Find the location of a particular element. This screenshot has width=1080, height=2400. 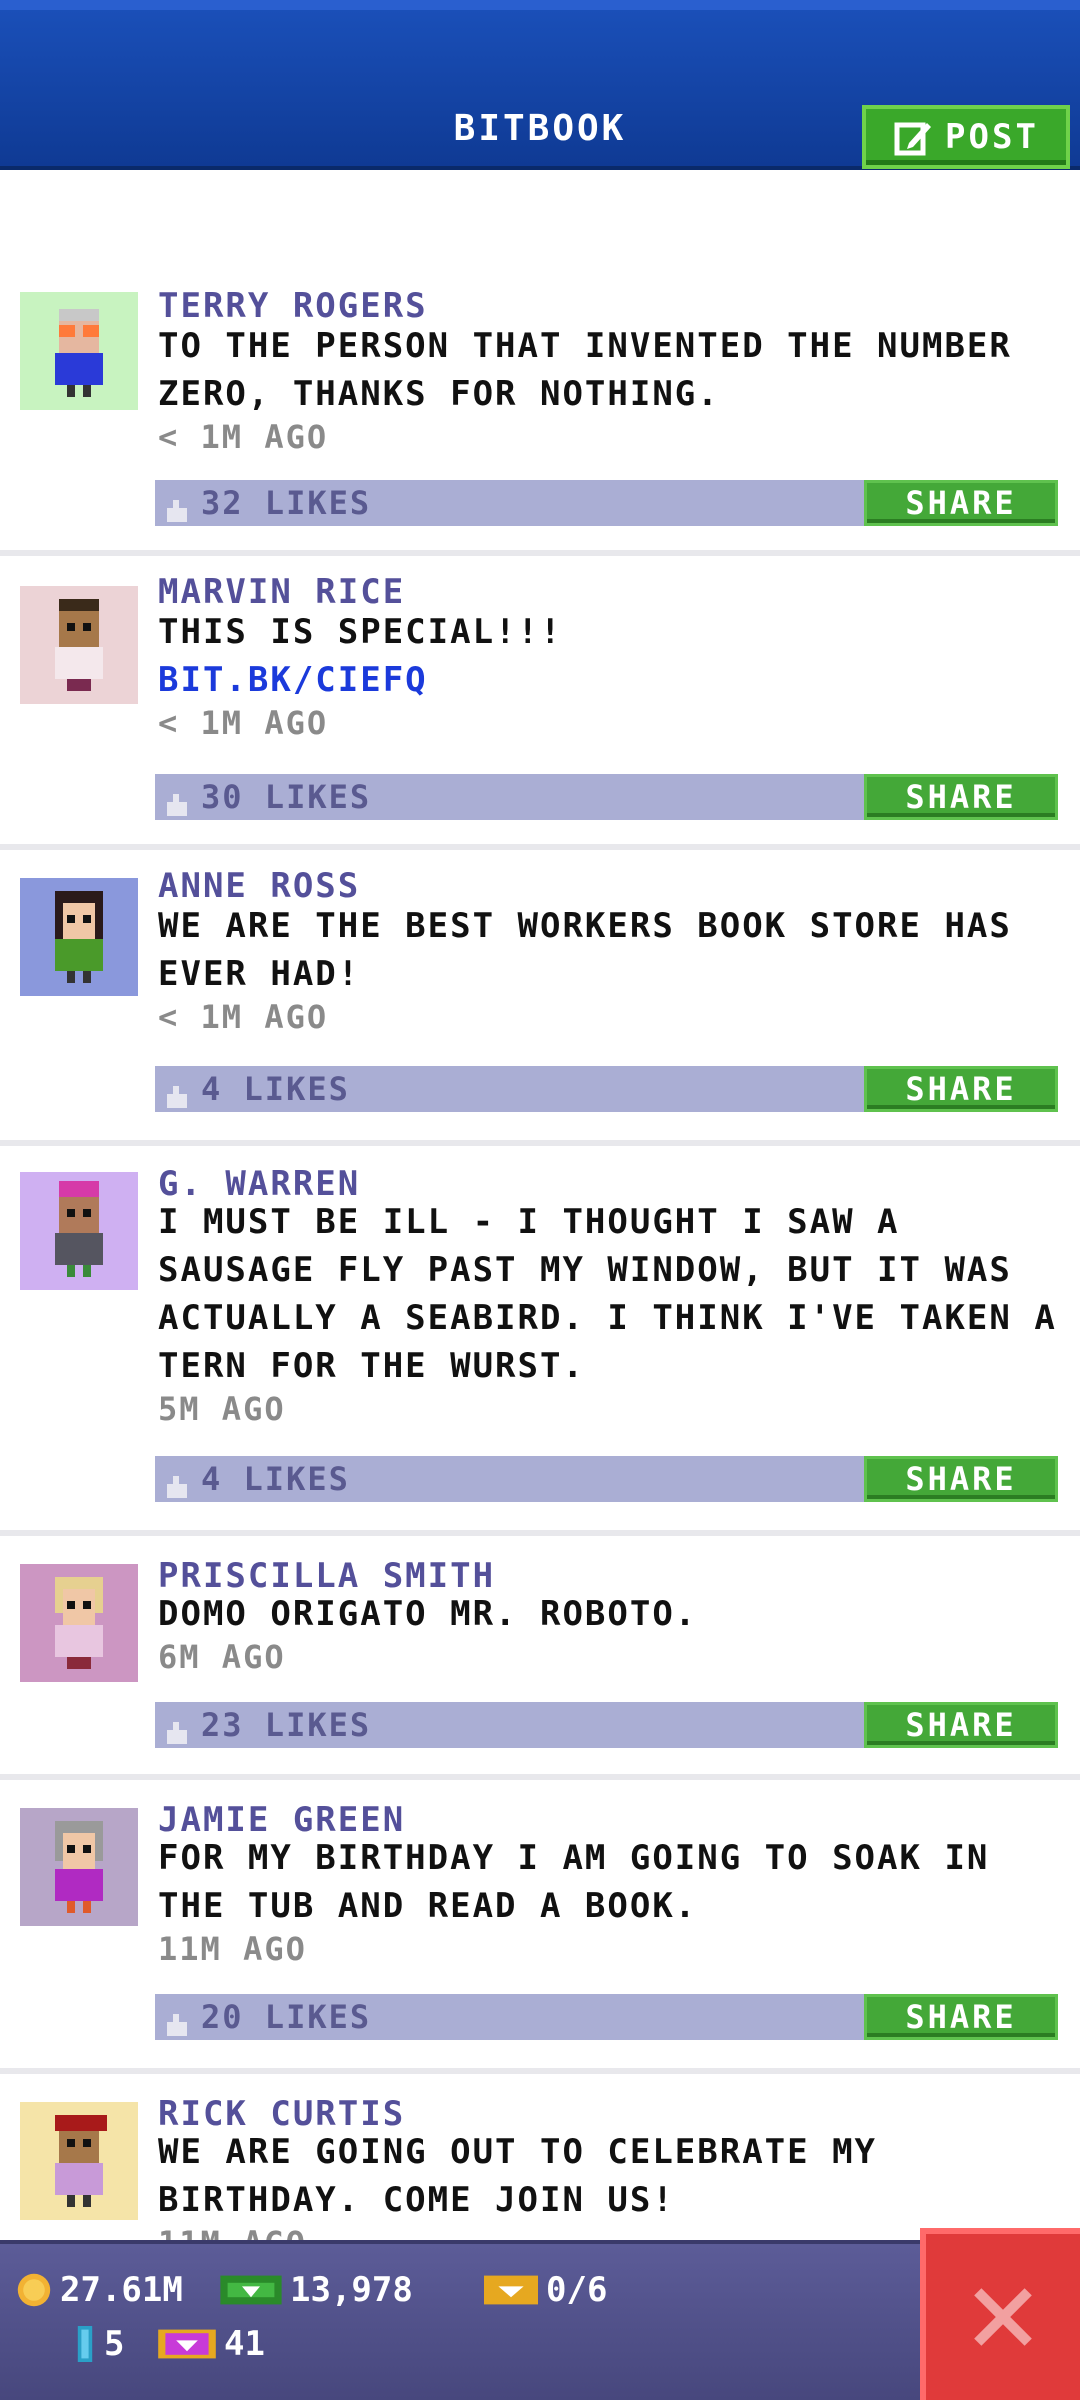

gray-hair-avatar is located at coordinates (79, 1867).